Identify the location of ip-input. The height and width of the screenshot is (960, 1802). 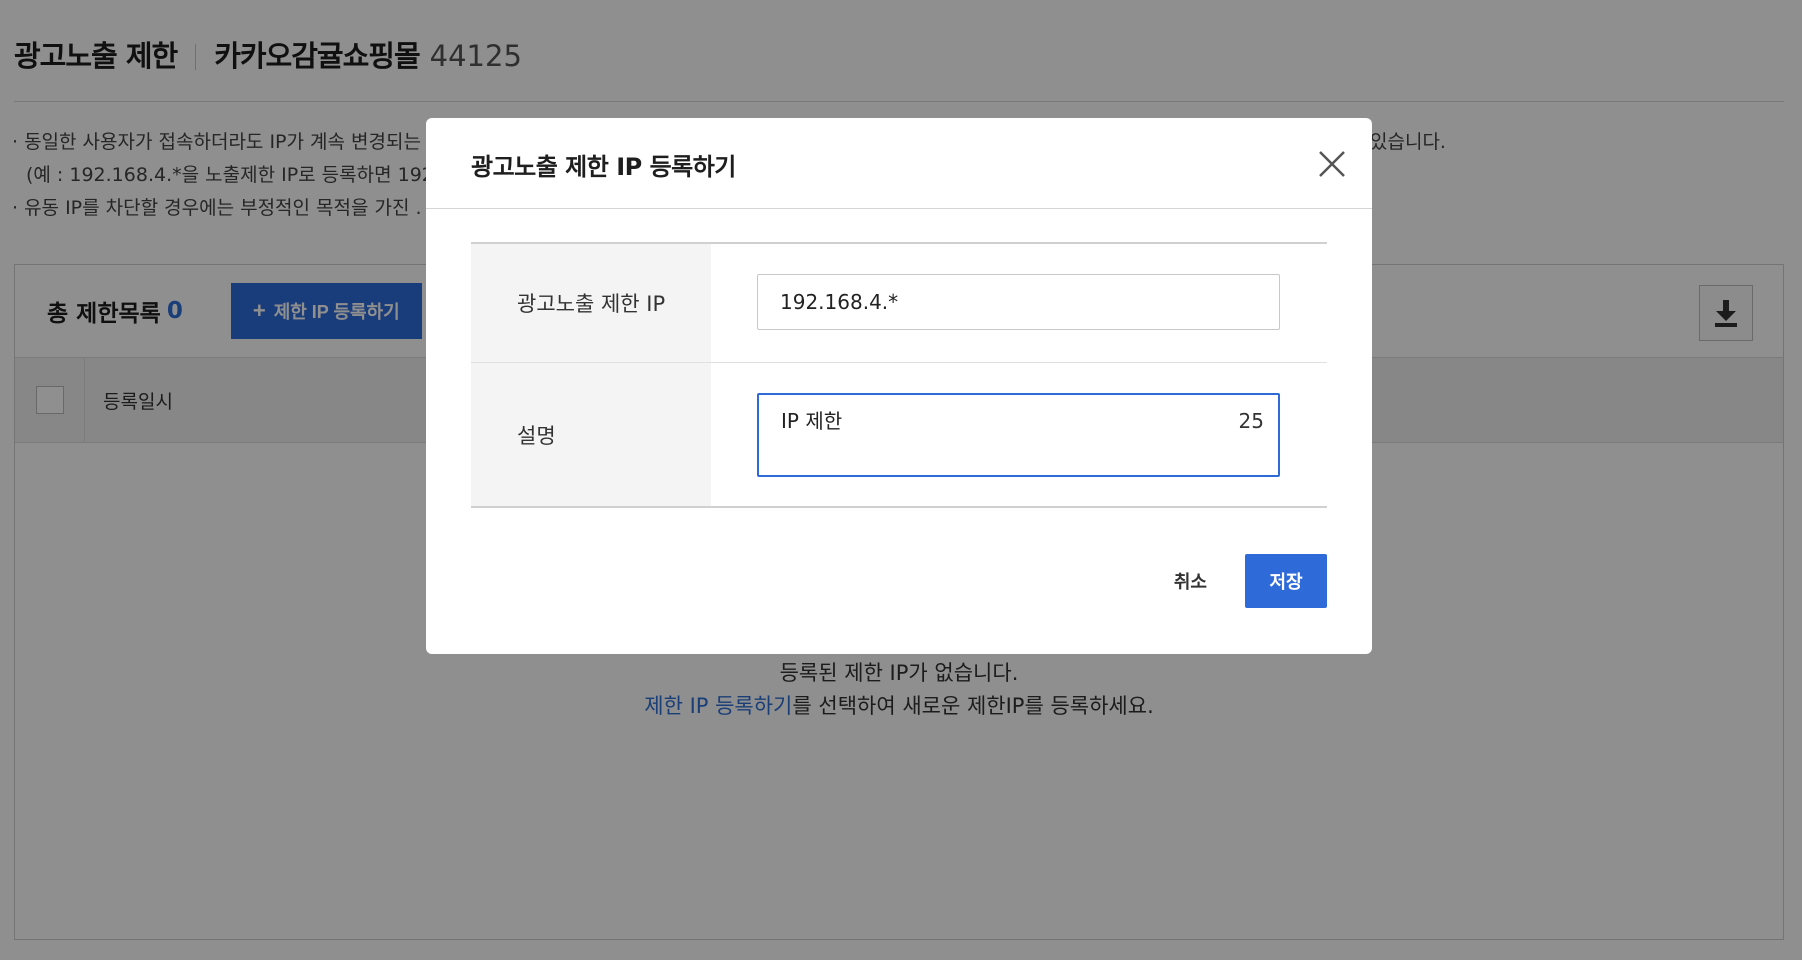
(1018, 302).